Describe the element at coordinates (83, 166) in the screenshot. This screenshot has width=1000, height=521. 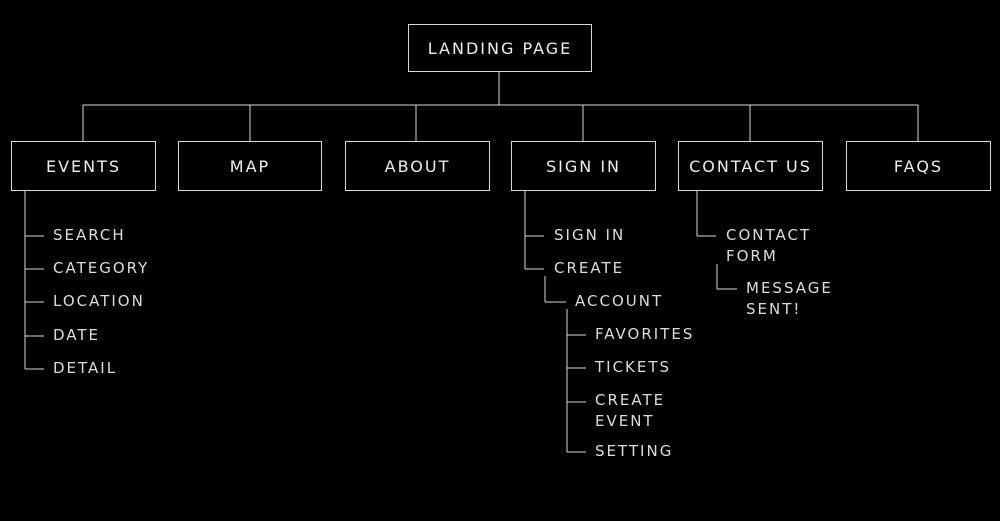
I see `events-node: EVENTS` at that location.